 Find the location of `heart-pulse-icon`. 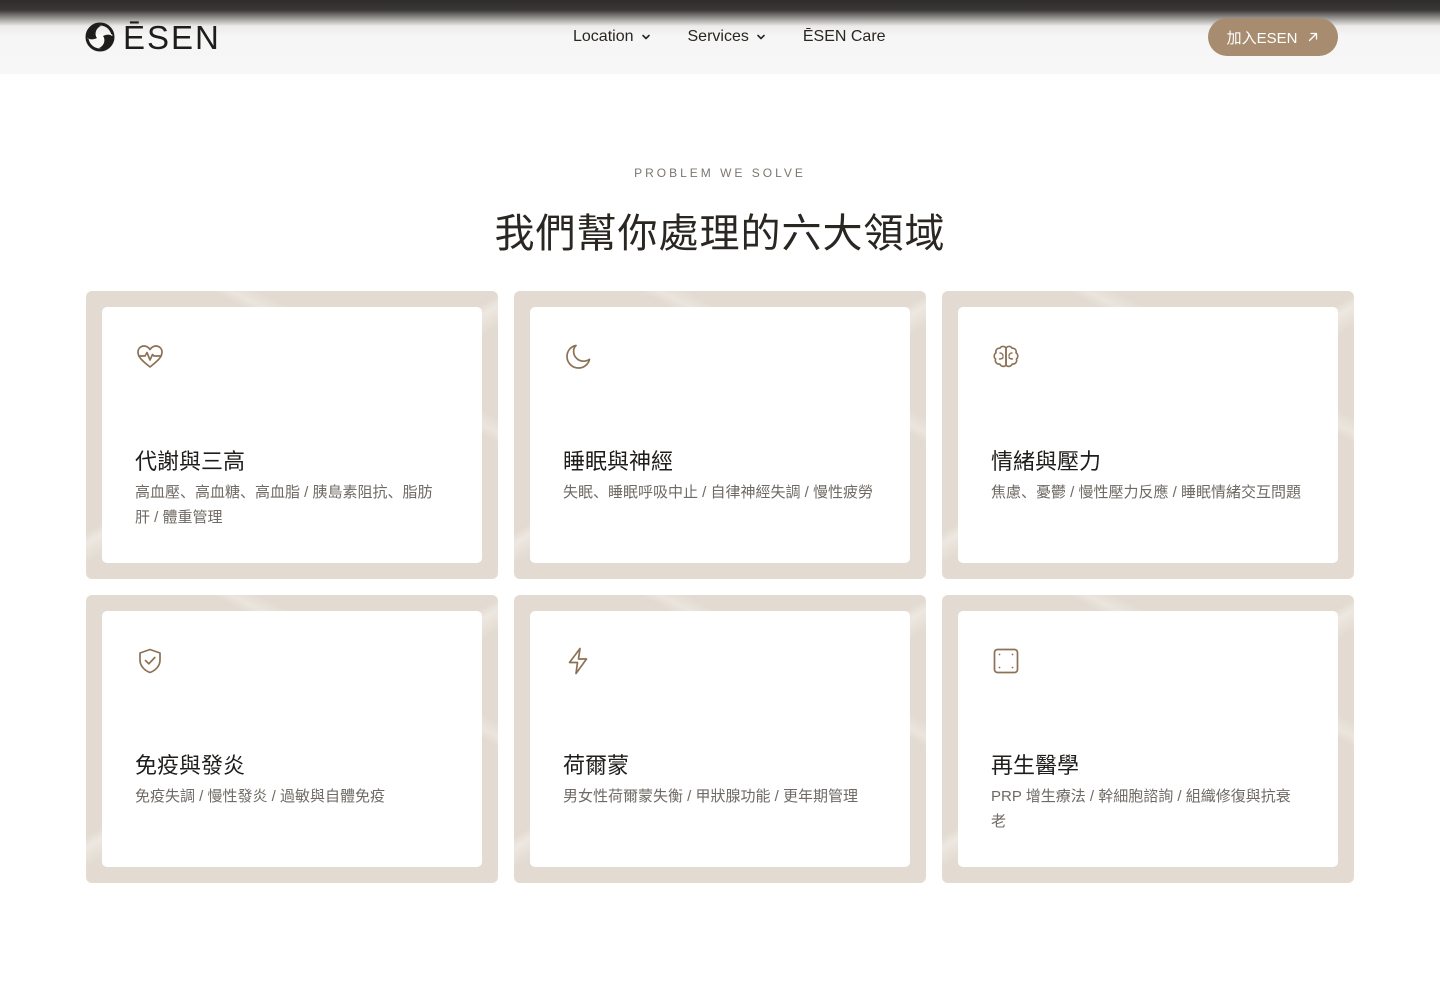

heart-pulse-icon is located at coordinates (150, 356).